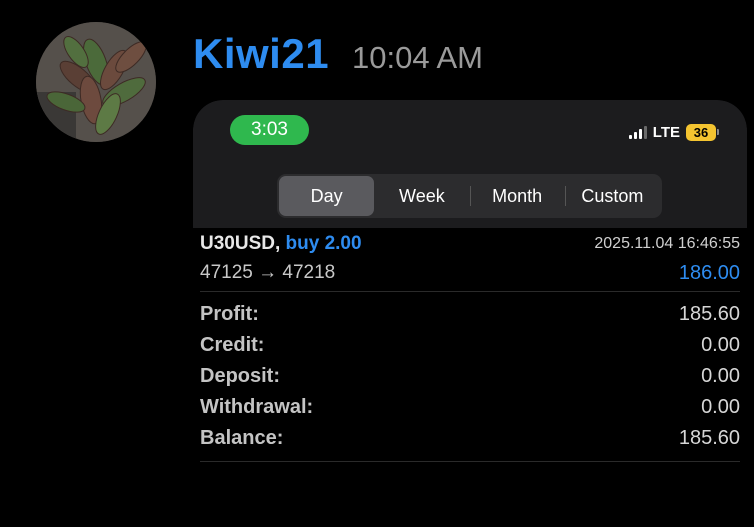  What do you see at coordinates (240, 243) in the screenshot?
I see `trade-symbol: U30USD,` at bounding box center [240, 243].